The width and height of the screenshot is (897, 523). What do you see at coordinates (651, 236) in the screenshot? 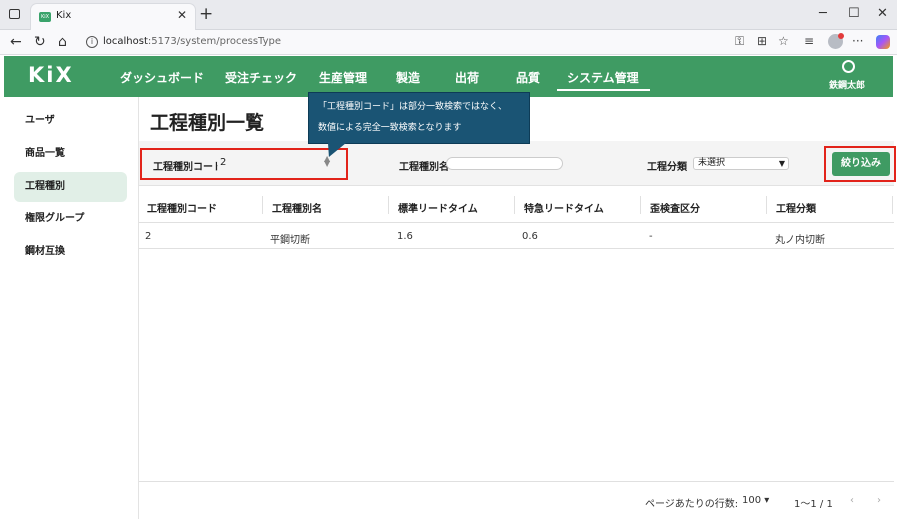
I see `table-cell: -` at bounding box center [651, 236].